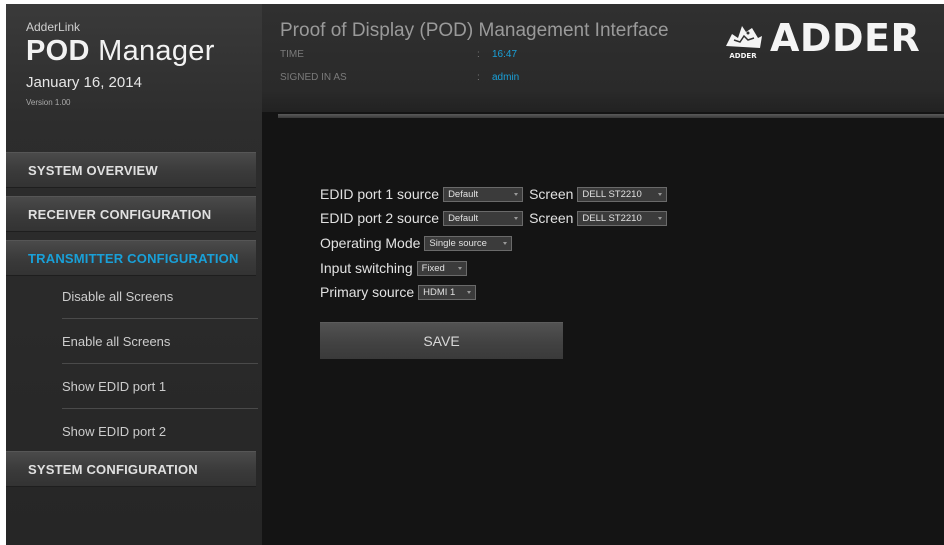 Image resolution: width=944 pixels, height=545 pixels. Describe the element at coordinates (48, 102) in the screenshot. I see `brand-version: Version 1.00` at that location.